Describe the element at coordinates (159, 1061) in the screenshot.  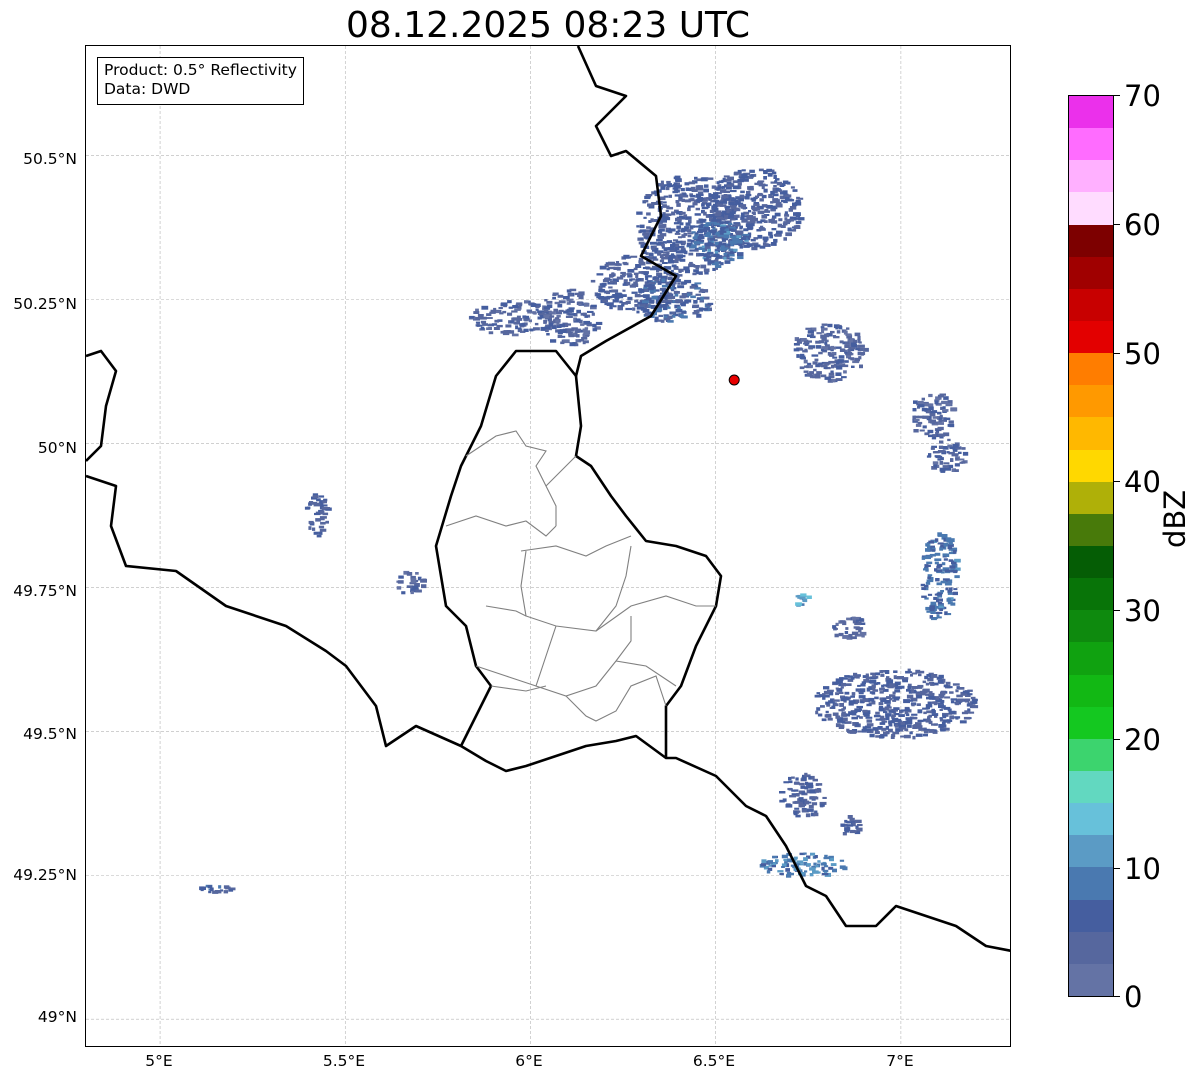
I see `lon-tick-label: 5°E` at that location.